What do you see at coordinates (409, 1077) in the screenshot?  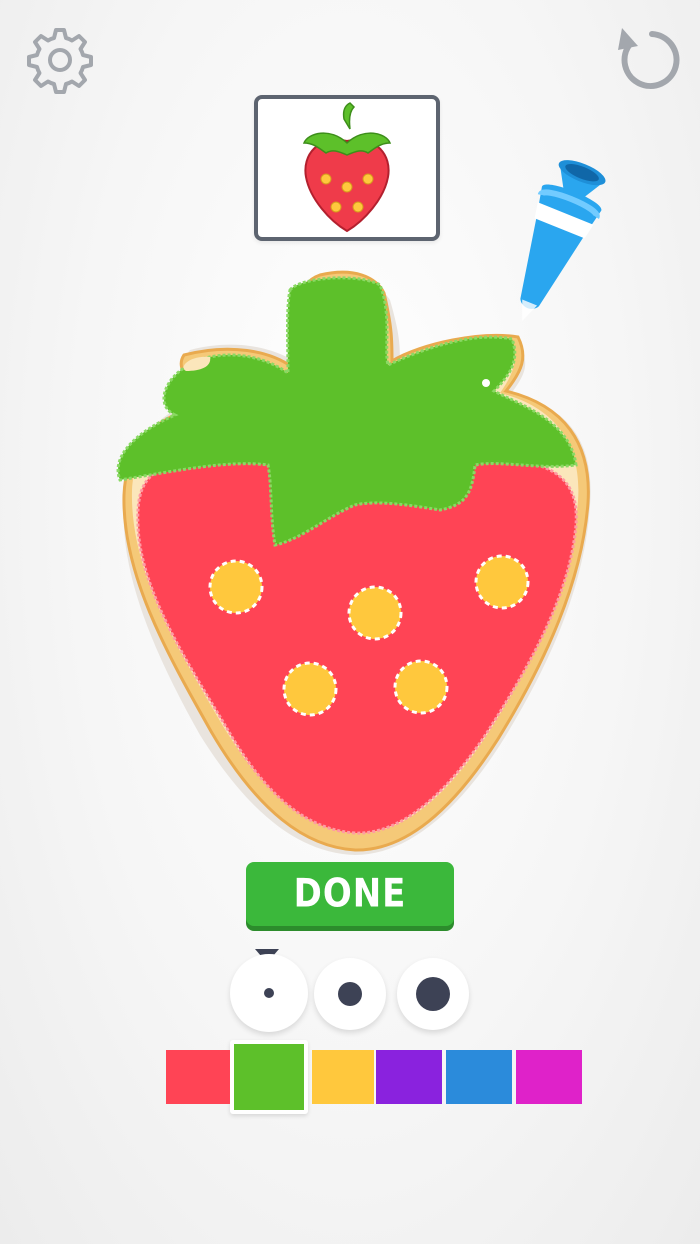 I see `color-swatch-purple` at bounding box center [409, 1077].